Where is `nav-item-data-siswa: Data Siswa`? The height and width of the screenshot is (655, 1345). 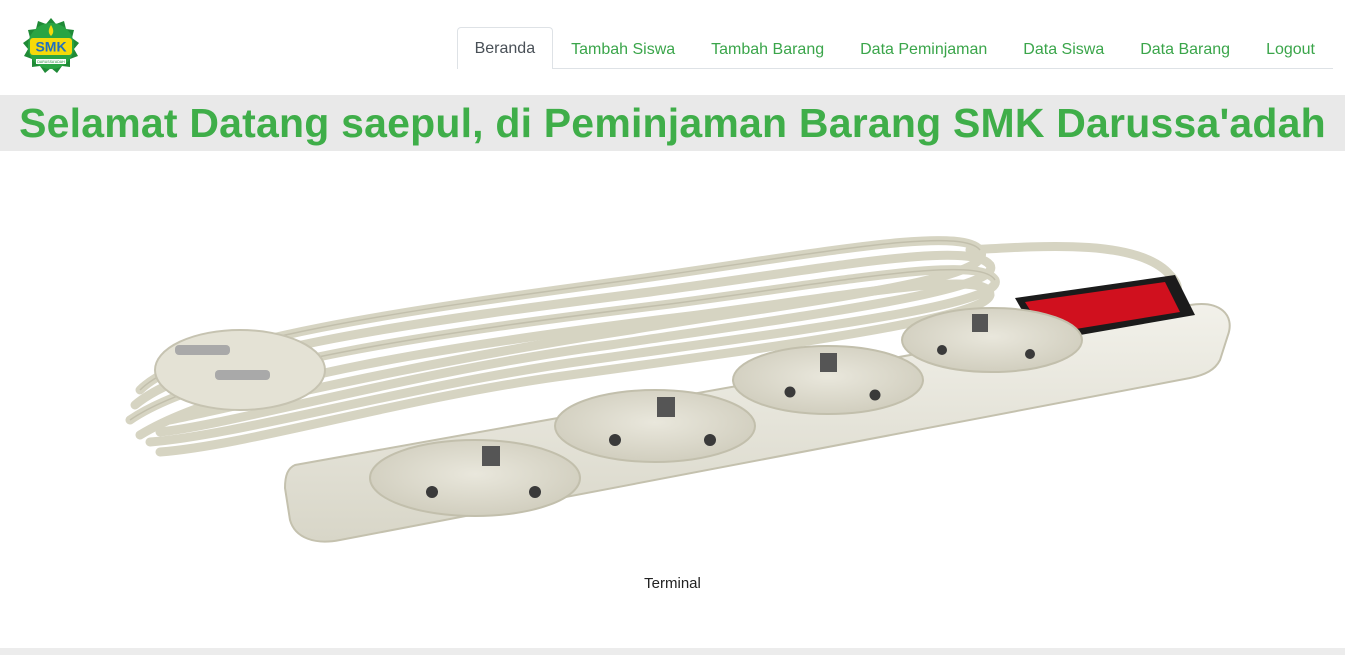 nav-item-data-siswa: Data Siswa is located at coordinates (1063, 48).